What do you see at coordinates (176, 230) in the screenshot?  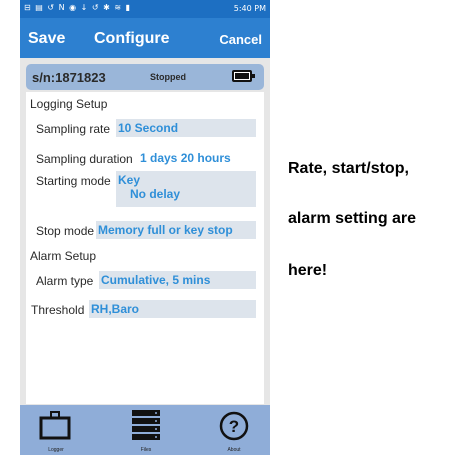 I see `stop-mode-field: Memory full or key stop` at bounding box center [176, 230].